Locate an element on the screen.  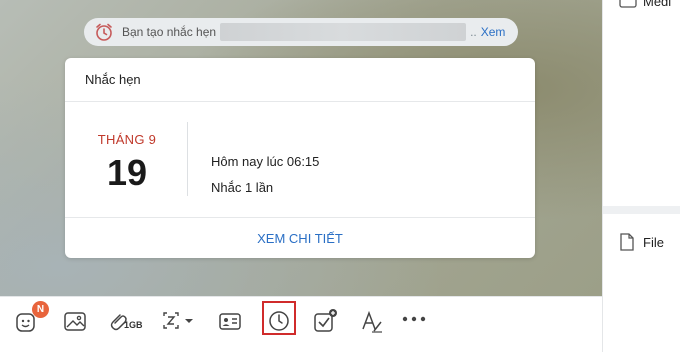
notice-view-link: Xem is located at coordinates (493, 32).